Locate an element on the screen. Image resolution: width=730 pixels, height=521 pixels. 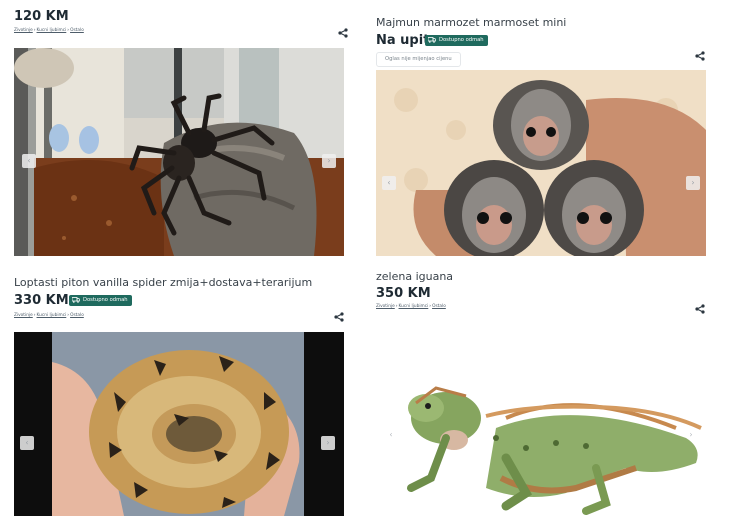
listing-price: 350 KM is located at coordinates (403, 293).